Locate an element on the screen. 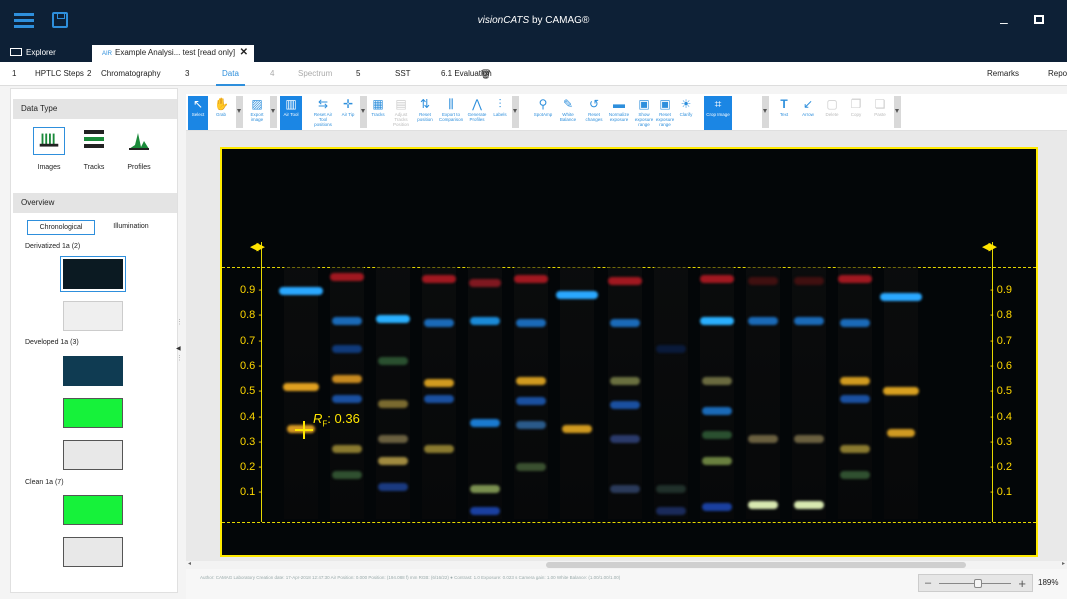 The image size is (1067, 599). grab-tool-button: ✋ Grab is located at coordinates (221, 113).